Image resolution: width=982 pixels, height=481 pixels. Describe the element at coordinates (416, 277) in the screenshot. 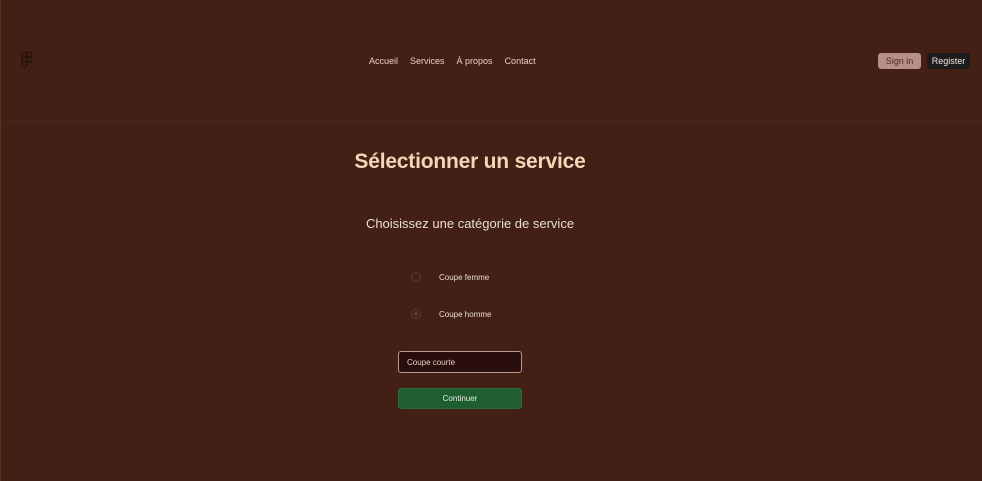

I see `radio-button-coupe-femme` at that location.